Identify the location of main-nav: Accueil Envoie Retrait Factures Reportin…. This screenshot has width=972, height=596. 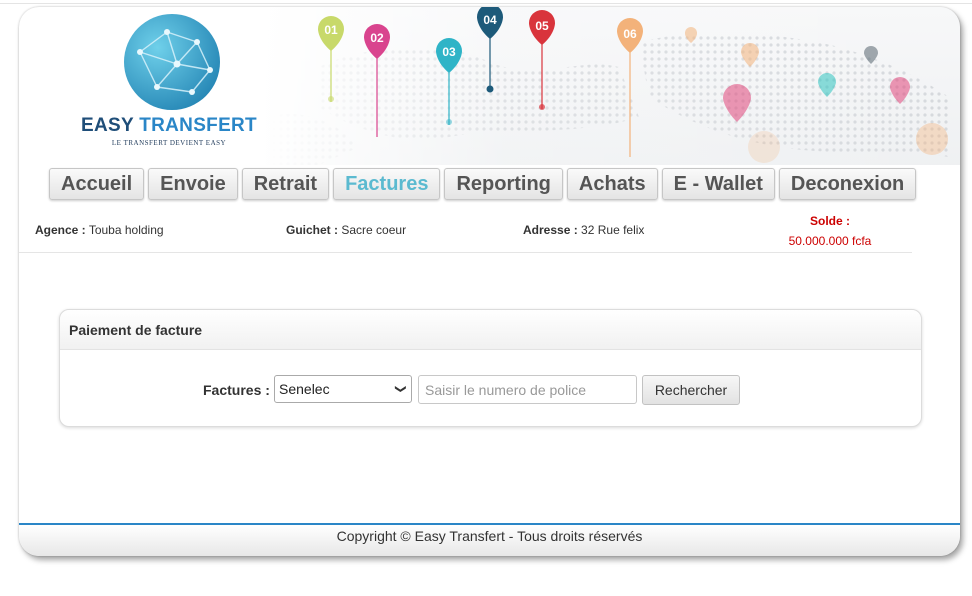
(483, 185).